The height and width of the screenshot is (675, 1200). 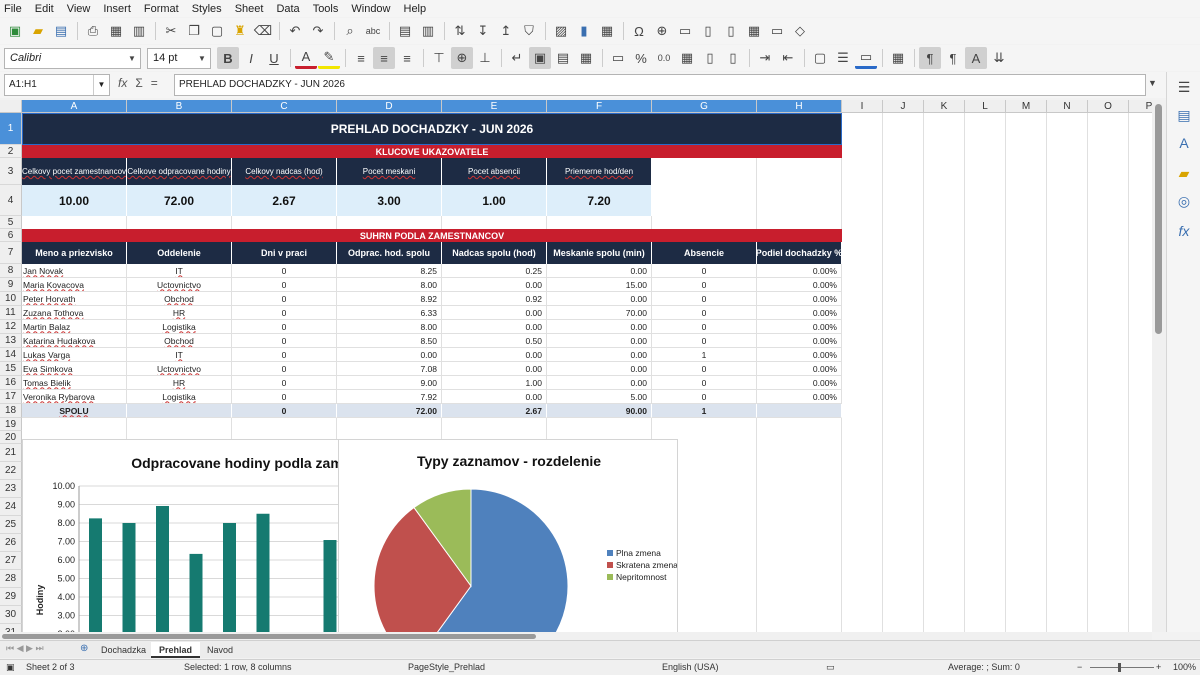 I want to click on freeze-rows-columns-icon: ▦, so click(x=754, y=31).